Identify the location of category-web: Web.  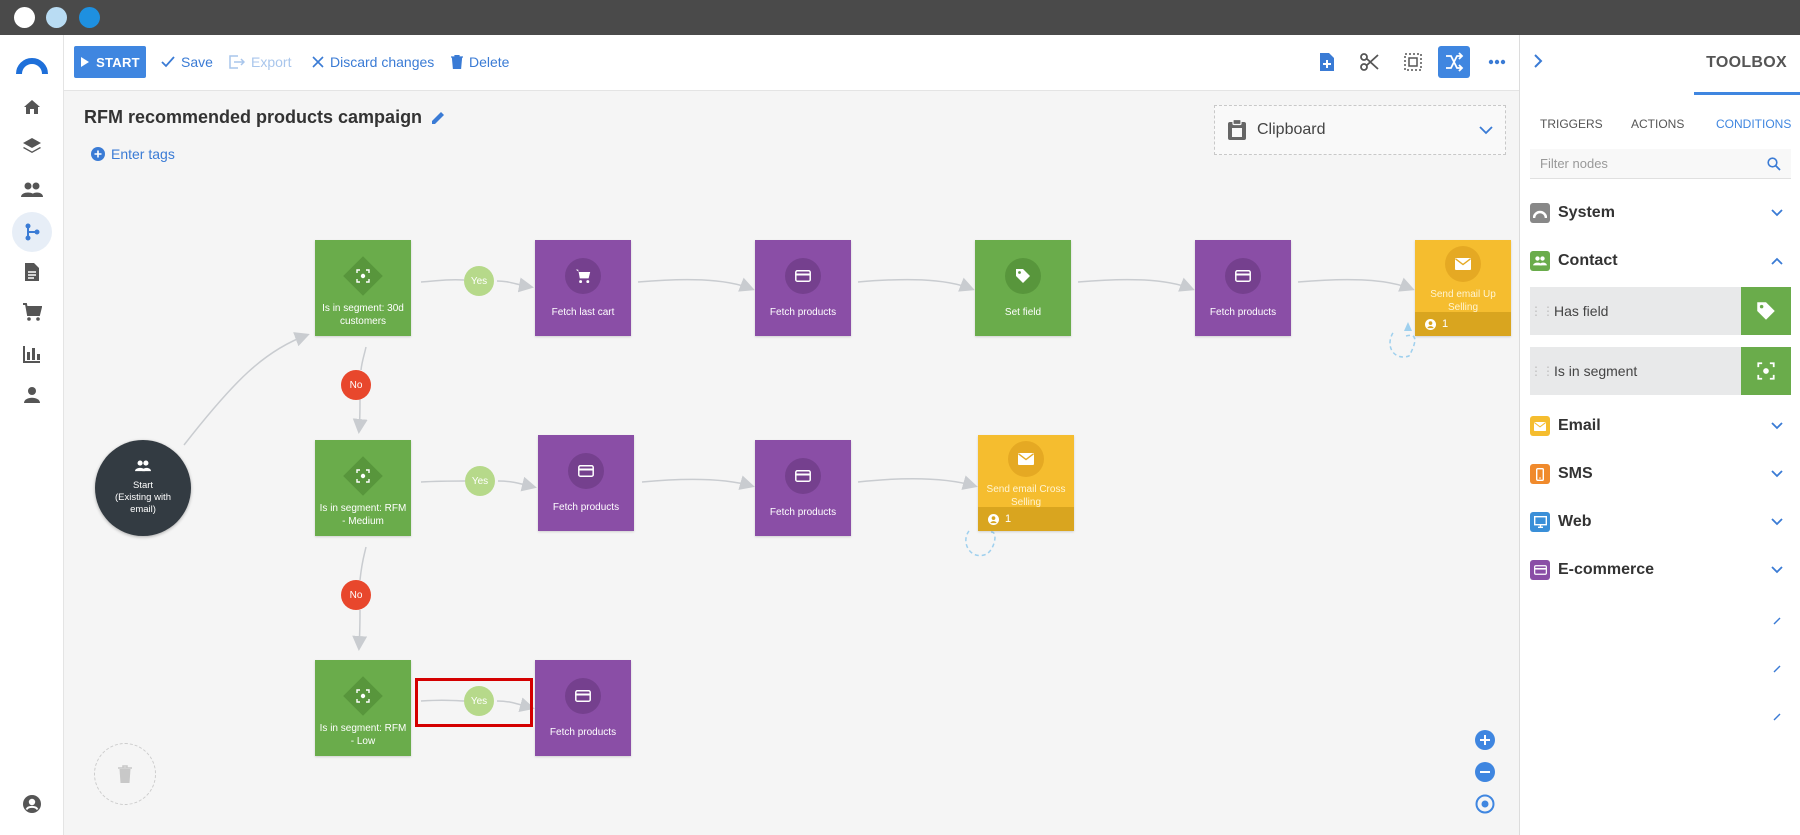
(1660, 522).